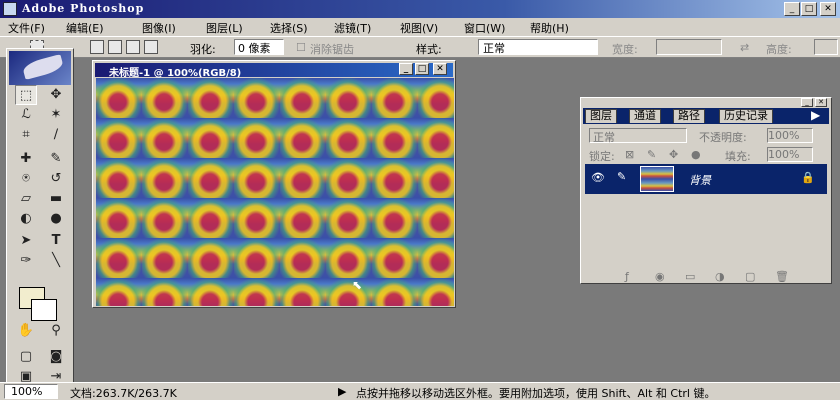  I want to click on antialias-label: 消除锯齿, so click(332, 49).